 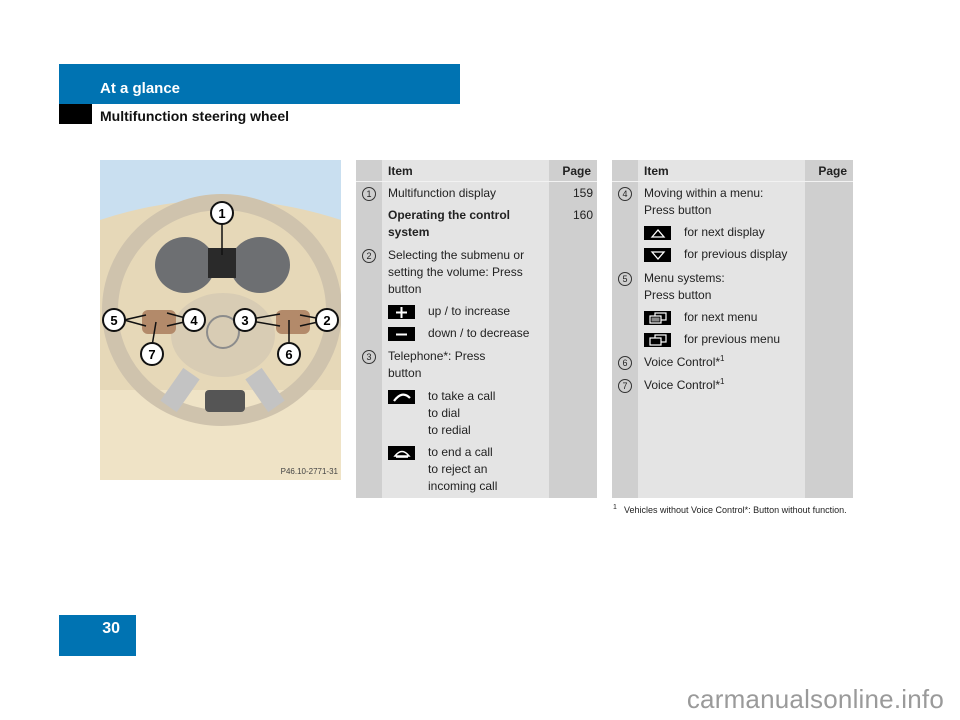 I want to click on button-label: for next menu, so click(x=721, y=317).